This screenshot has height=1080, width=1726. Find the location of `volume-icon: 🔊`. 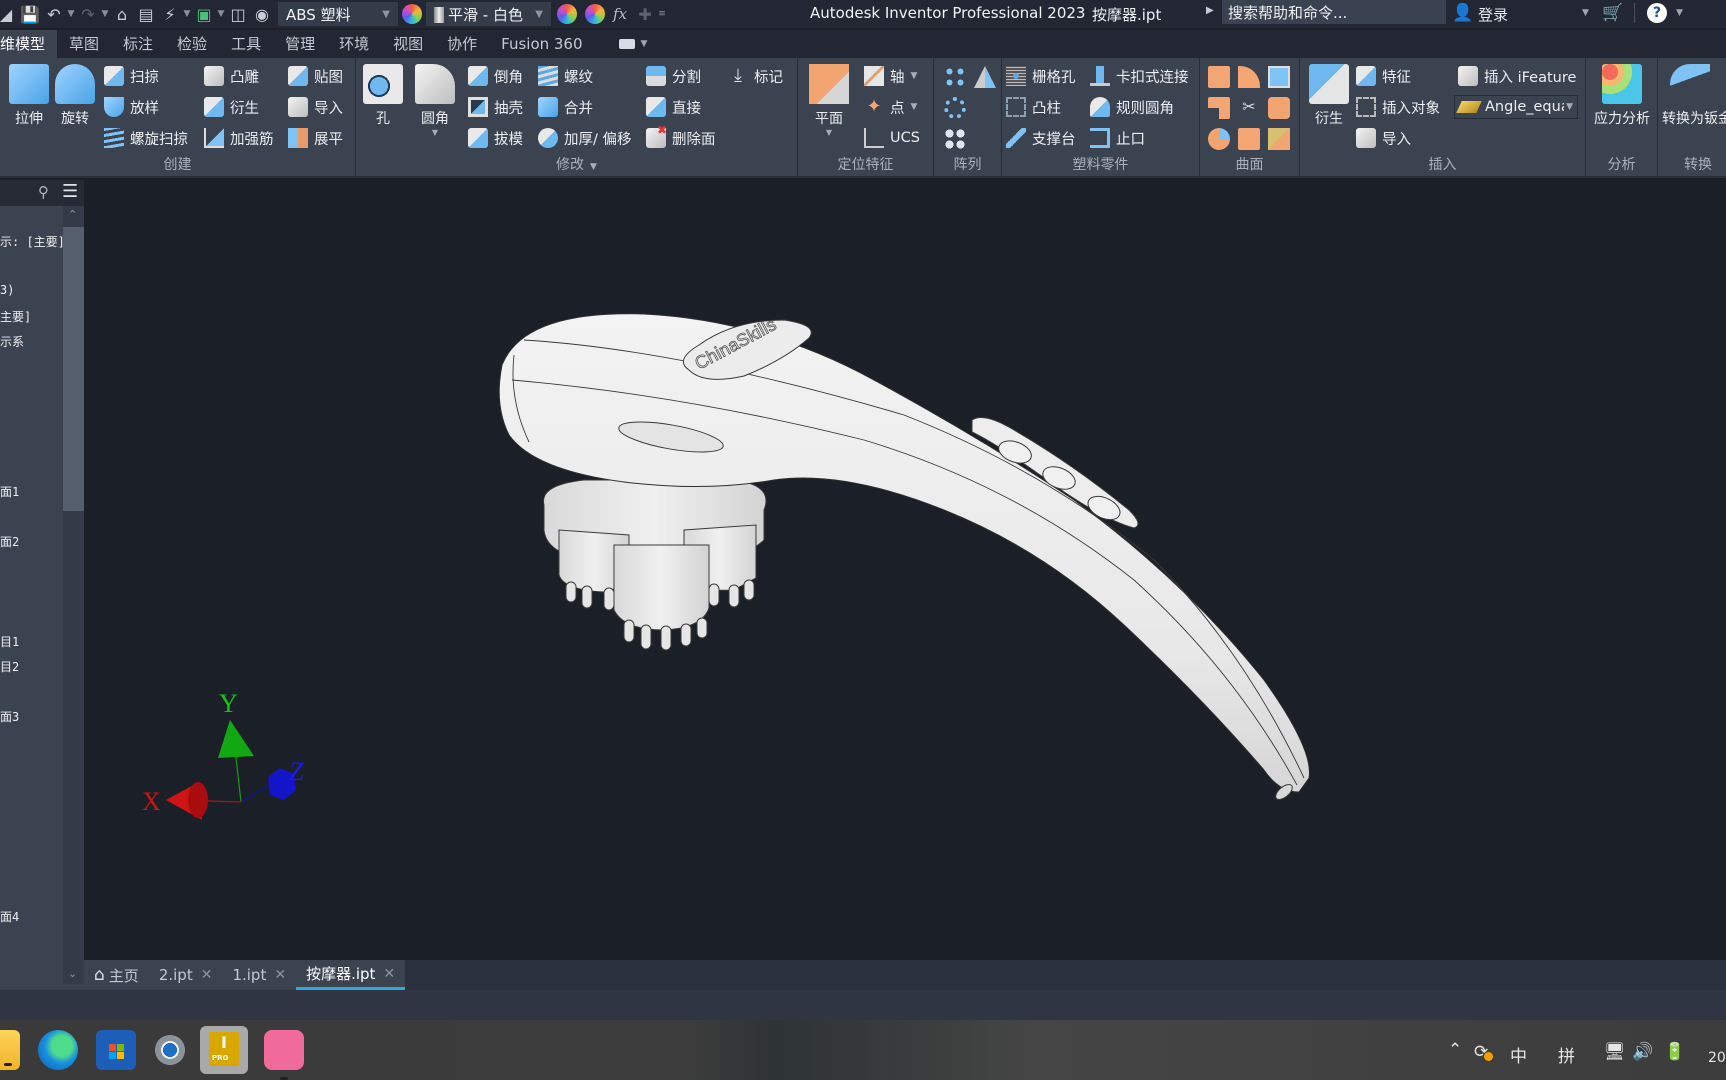

volume-icon: 🔊 is located at coordinates (1642, 1052).